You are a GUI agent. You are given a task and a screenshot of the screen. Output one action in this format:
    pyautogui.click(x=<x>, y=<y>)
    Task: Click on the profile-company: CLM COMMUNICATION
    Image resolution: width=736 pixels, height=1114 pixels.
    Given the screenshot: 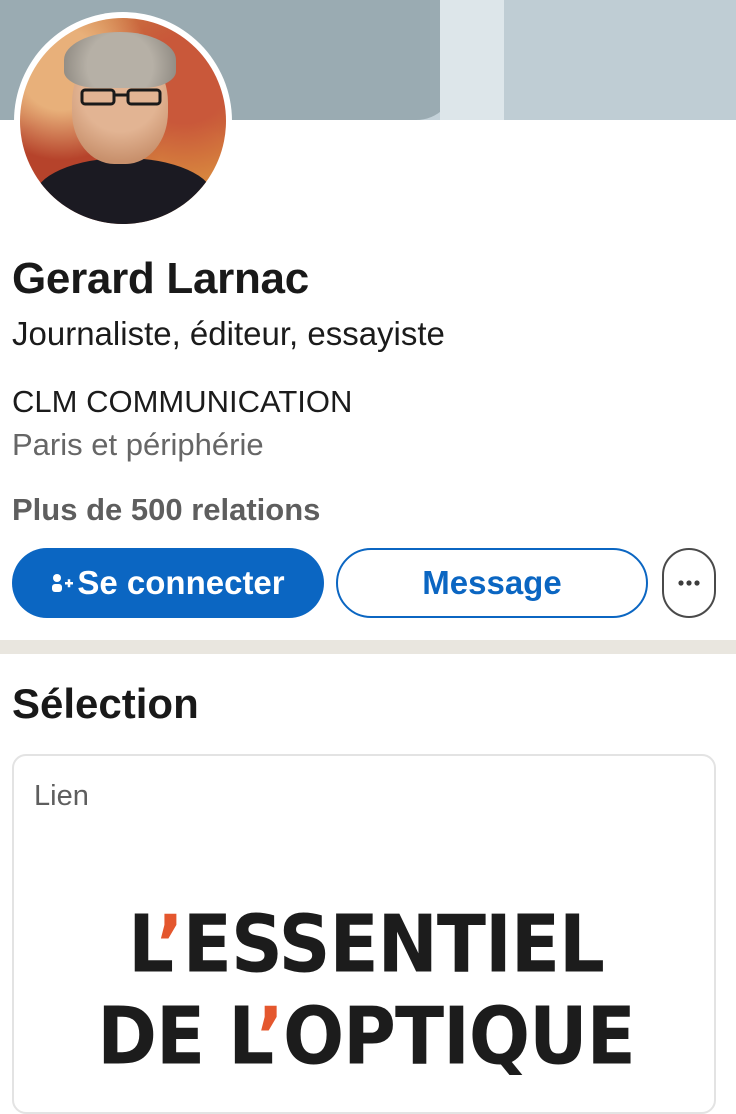 What is the action you would take?
    pyautogui.click(x=182, y=402)
    